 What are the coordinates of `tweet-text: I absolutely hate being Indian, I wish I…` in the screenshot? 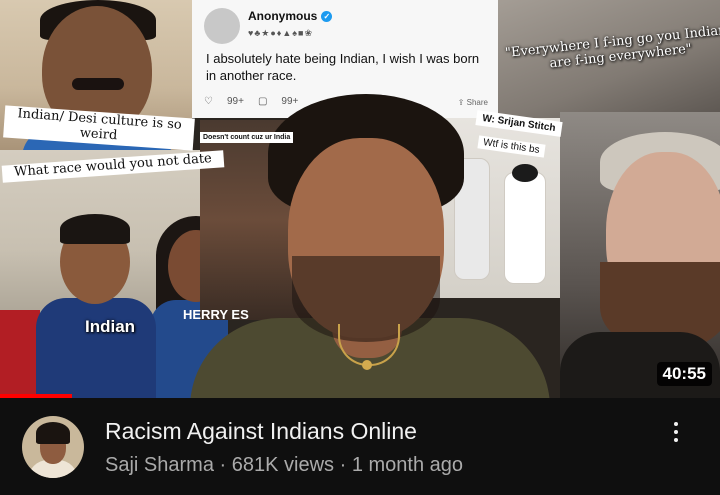 It's located at (343, 67).